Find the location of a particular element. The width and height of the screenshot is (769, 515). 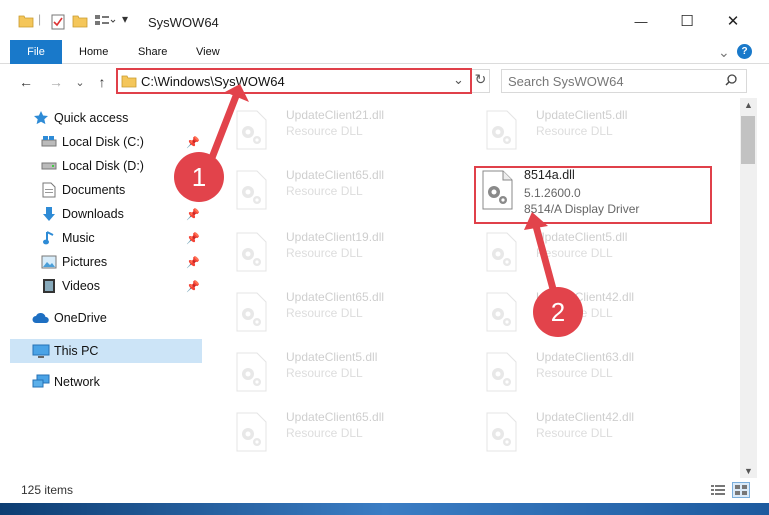

desktop-background is located at coordinates (384, 509).